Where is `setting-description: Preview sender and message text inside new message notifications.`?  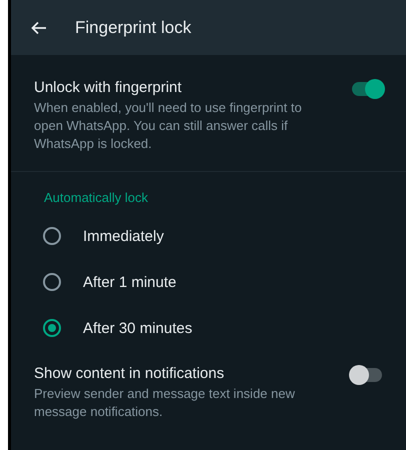 setting-description: Preview sender and message text inside new message notifications. is located at coordinates (165, 403).